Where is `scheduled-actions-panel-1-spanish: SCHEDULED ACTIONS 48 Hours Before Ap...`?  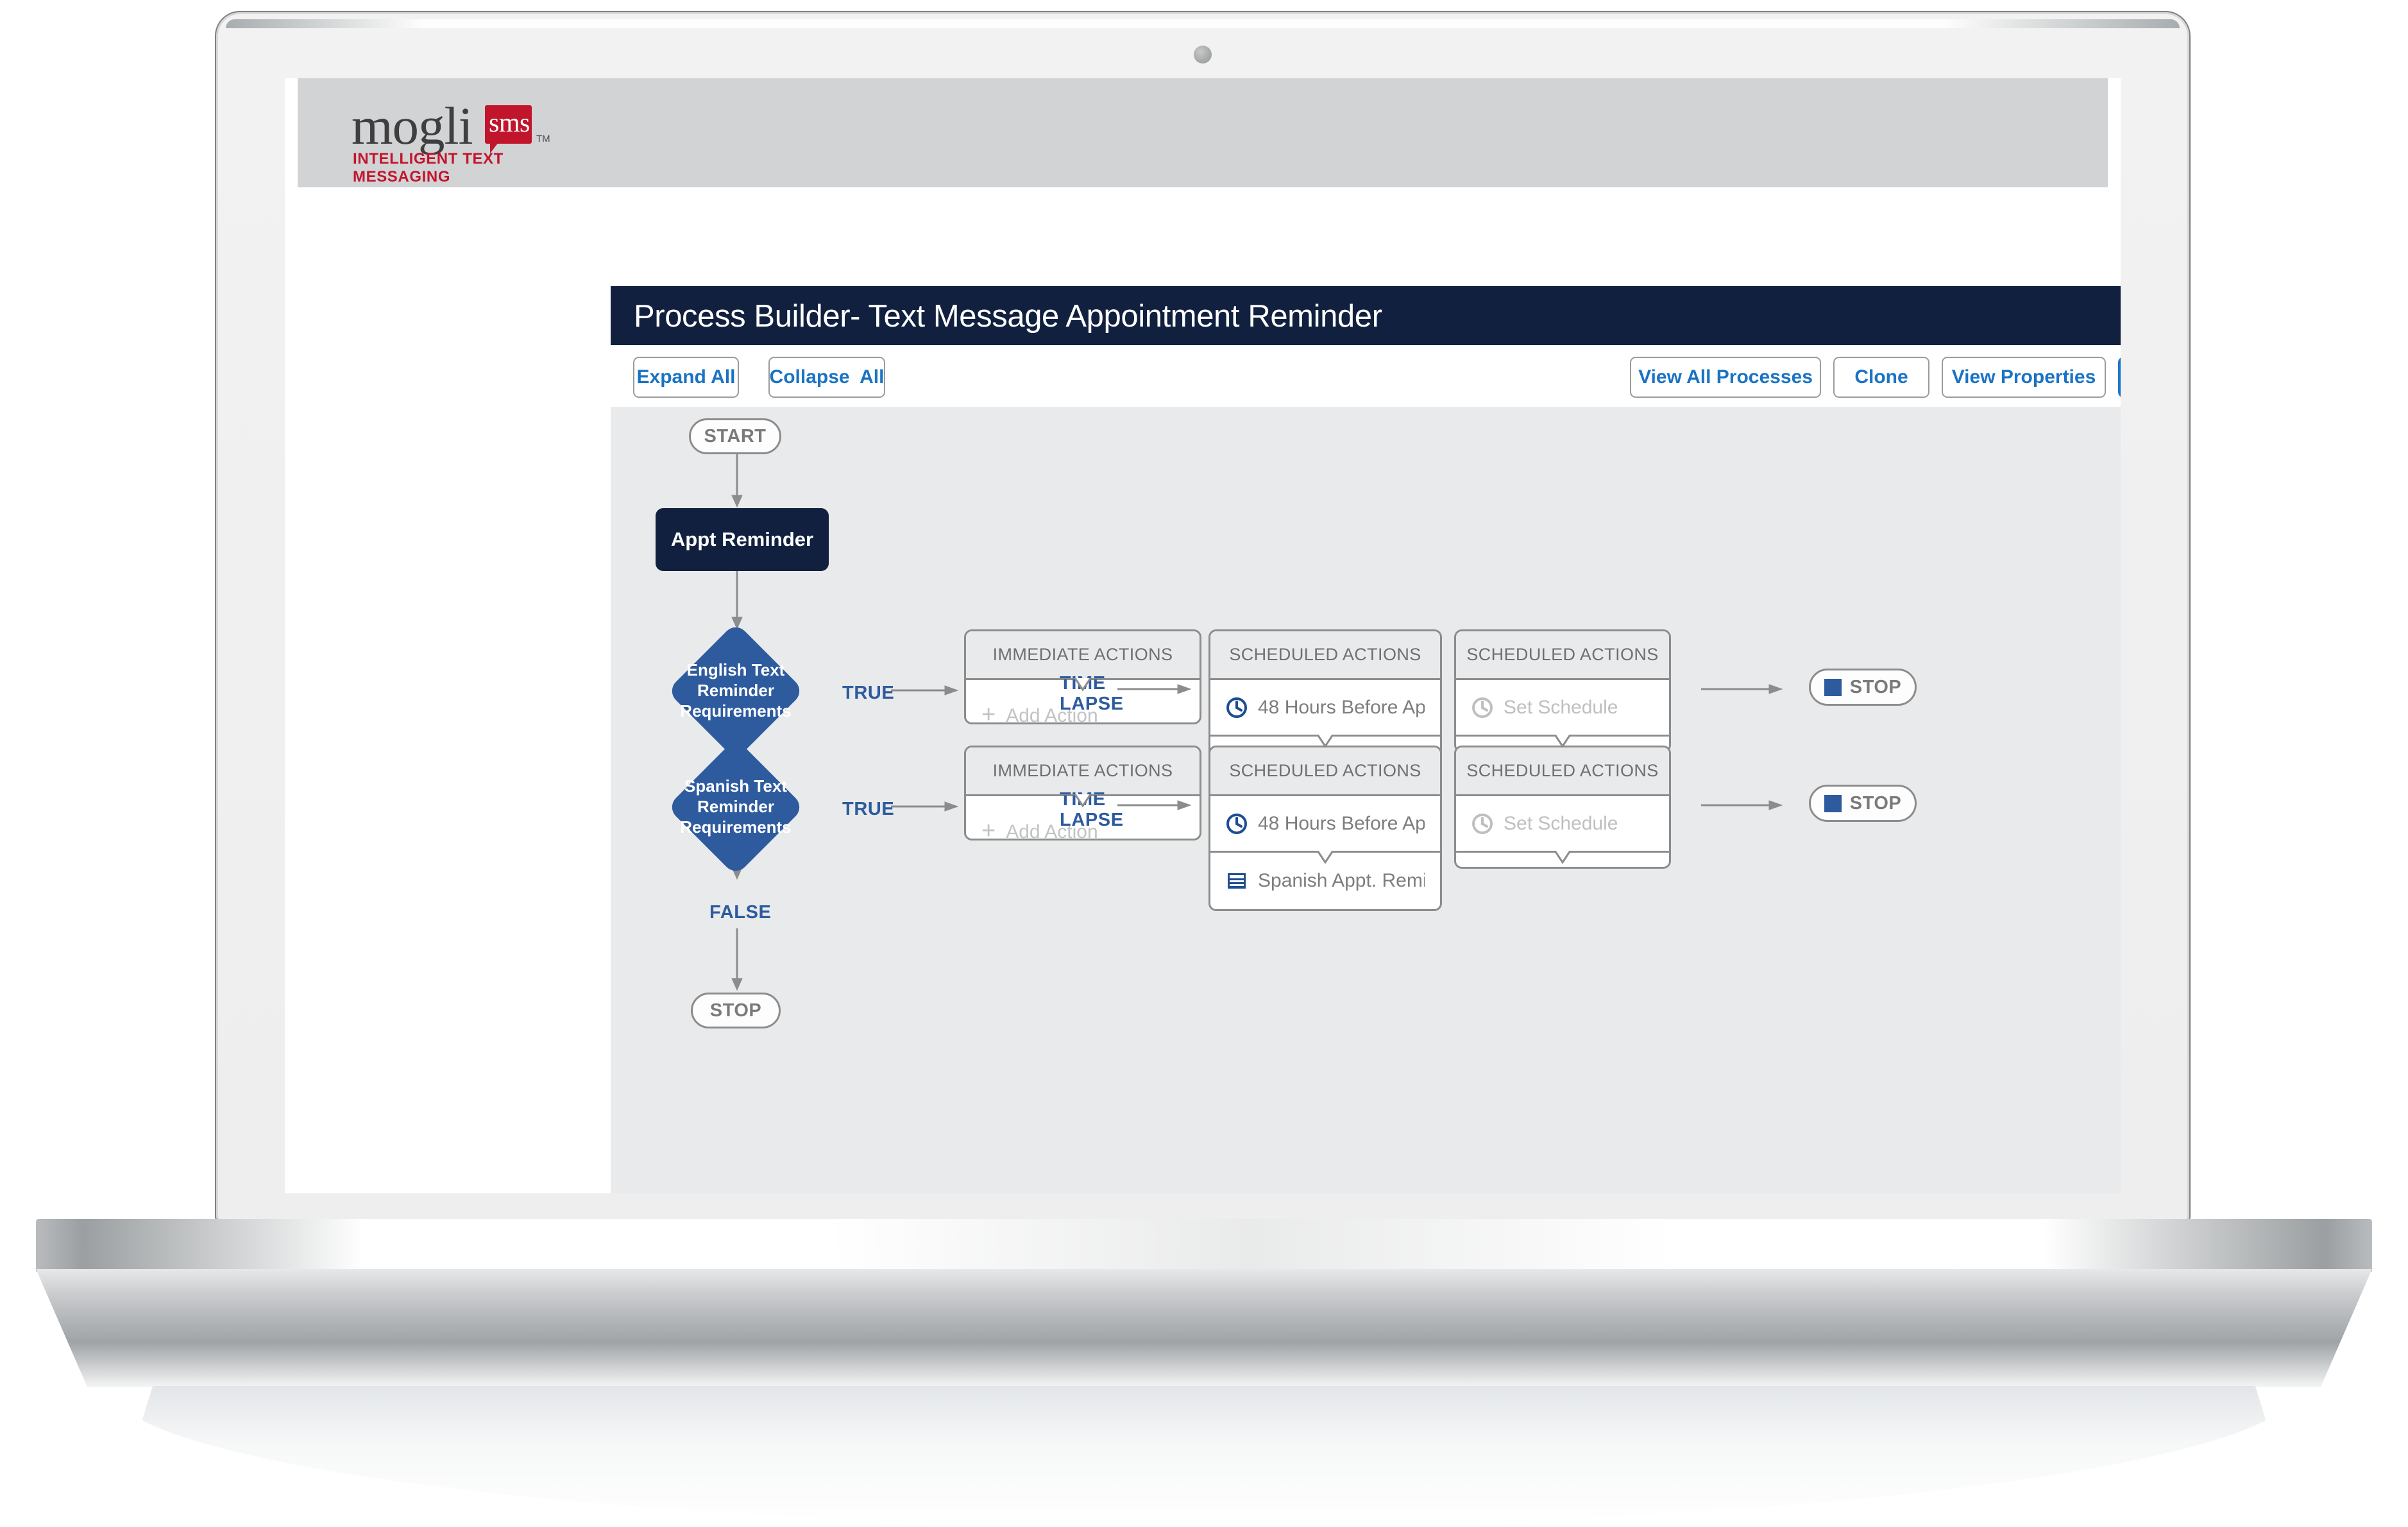
scheduled-actions-panel-1-spanish: SCHEDULED ACTIONS 48 Hours Before Ap... is located at coordinates (1325, 828).